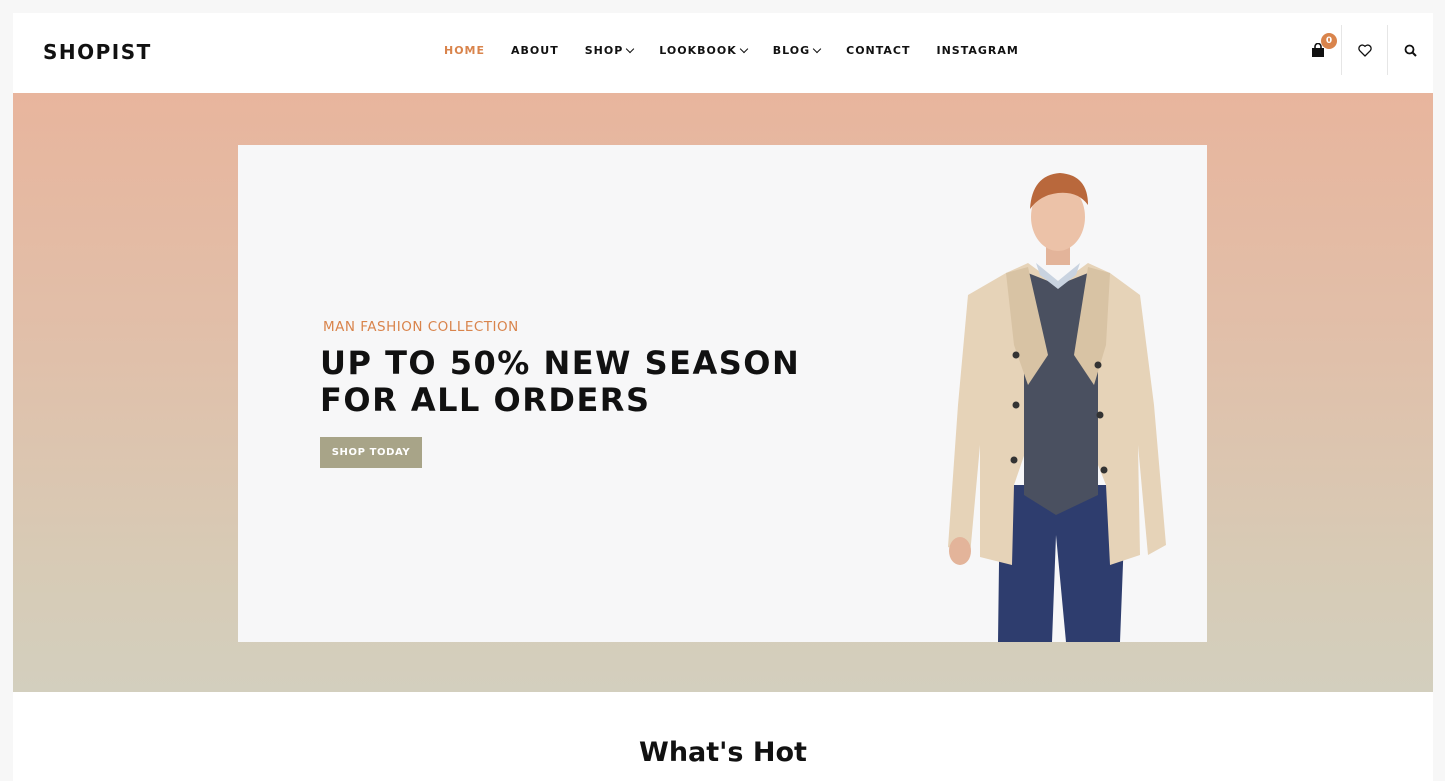 The image size is (1445, 781). Describe the element at coordinates (723, 752) in the screenshot. I see `whats-hot-heading: What's Hot` at that location.